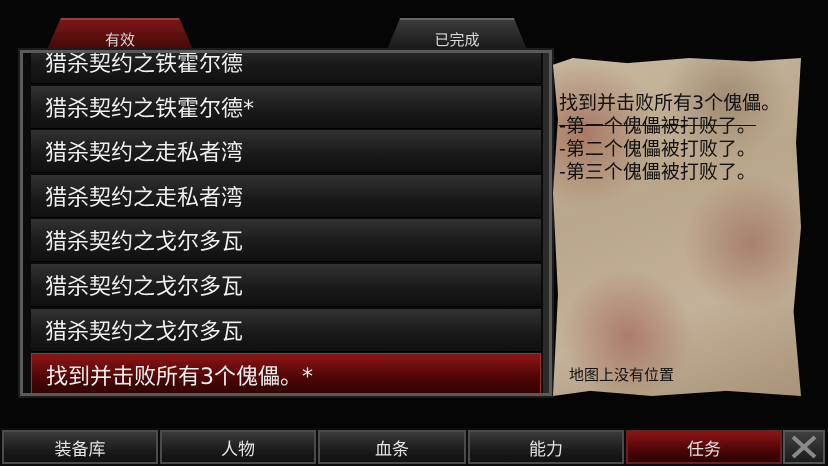 This screenshot has height=466, width=828. I want to click on map-location-note: 地图上没有位置, so click(622, 375).